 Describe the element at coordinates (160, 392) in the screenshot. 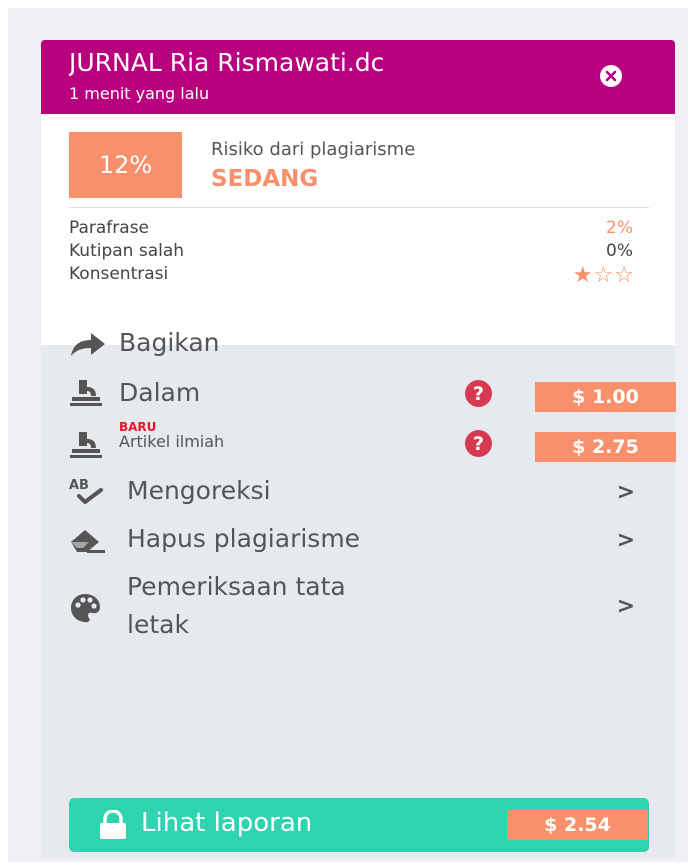

I see `dalam-label: Dalam` at that location.